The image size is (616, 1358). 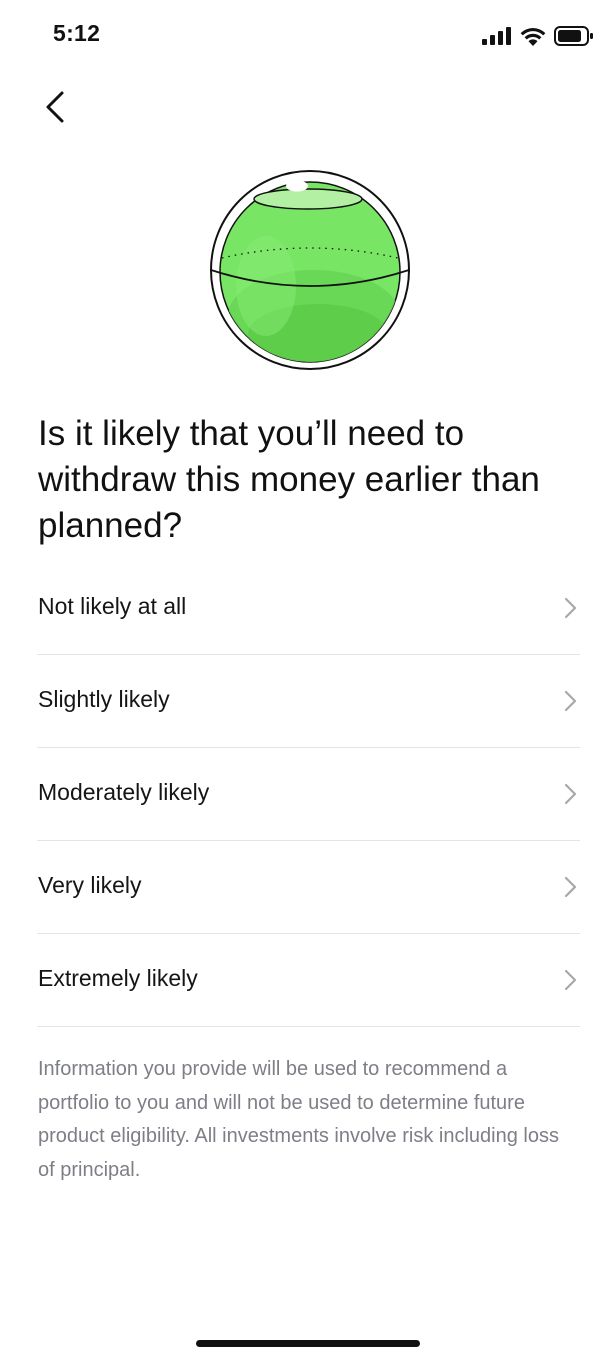 What do you see at coordinates (496, 36) in the screenshot?
I see `signal-icon` at bounding box center [496, 36].